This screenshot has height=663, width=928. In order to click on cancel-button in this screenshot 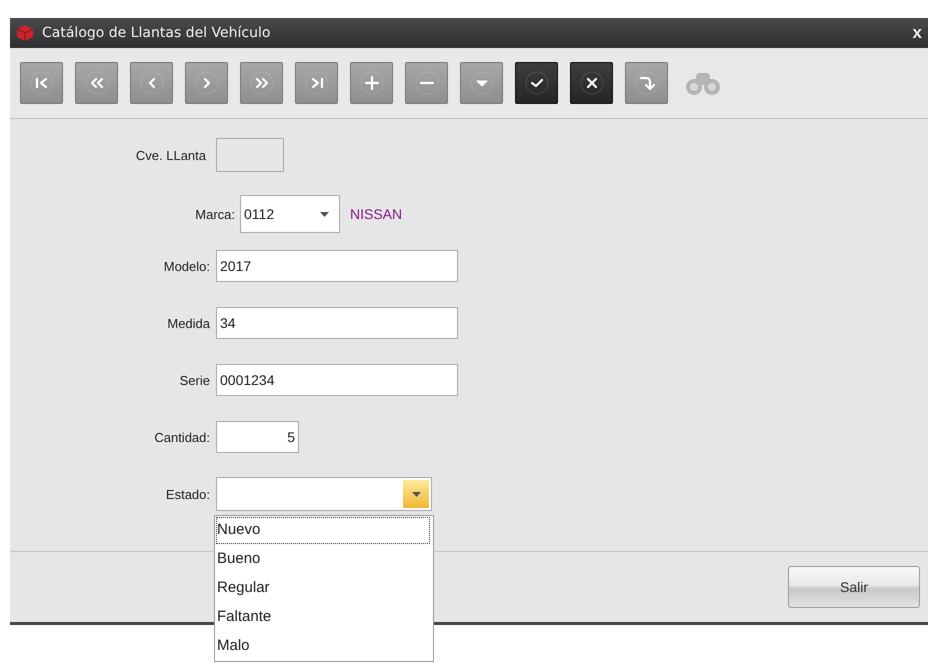, I will do `click(591, 83)`.